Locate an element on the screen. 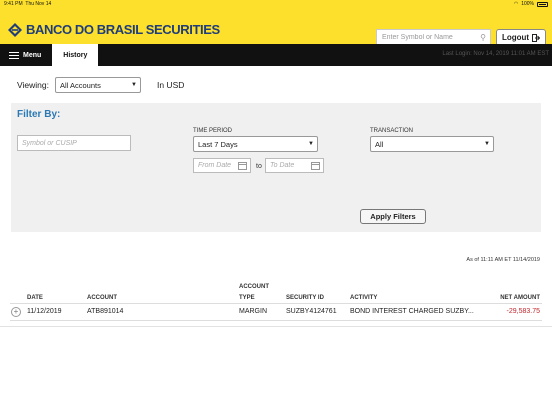 The height and width of the screenshot is (414, 552). viewing-row: Viewing: All Accounts ▼ In USD is located at coordinates (100, 85).